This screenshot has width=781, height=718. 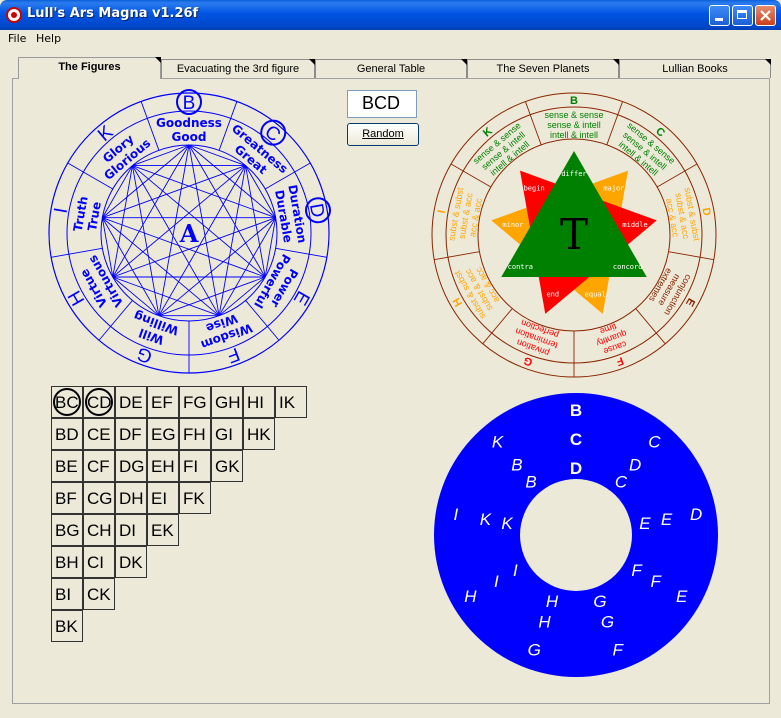 I want to click on tab-general-table: General Table, so click(x=391, y=68).